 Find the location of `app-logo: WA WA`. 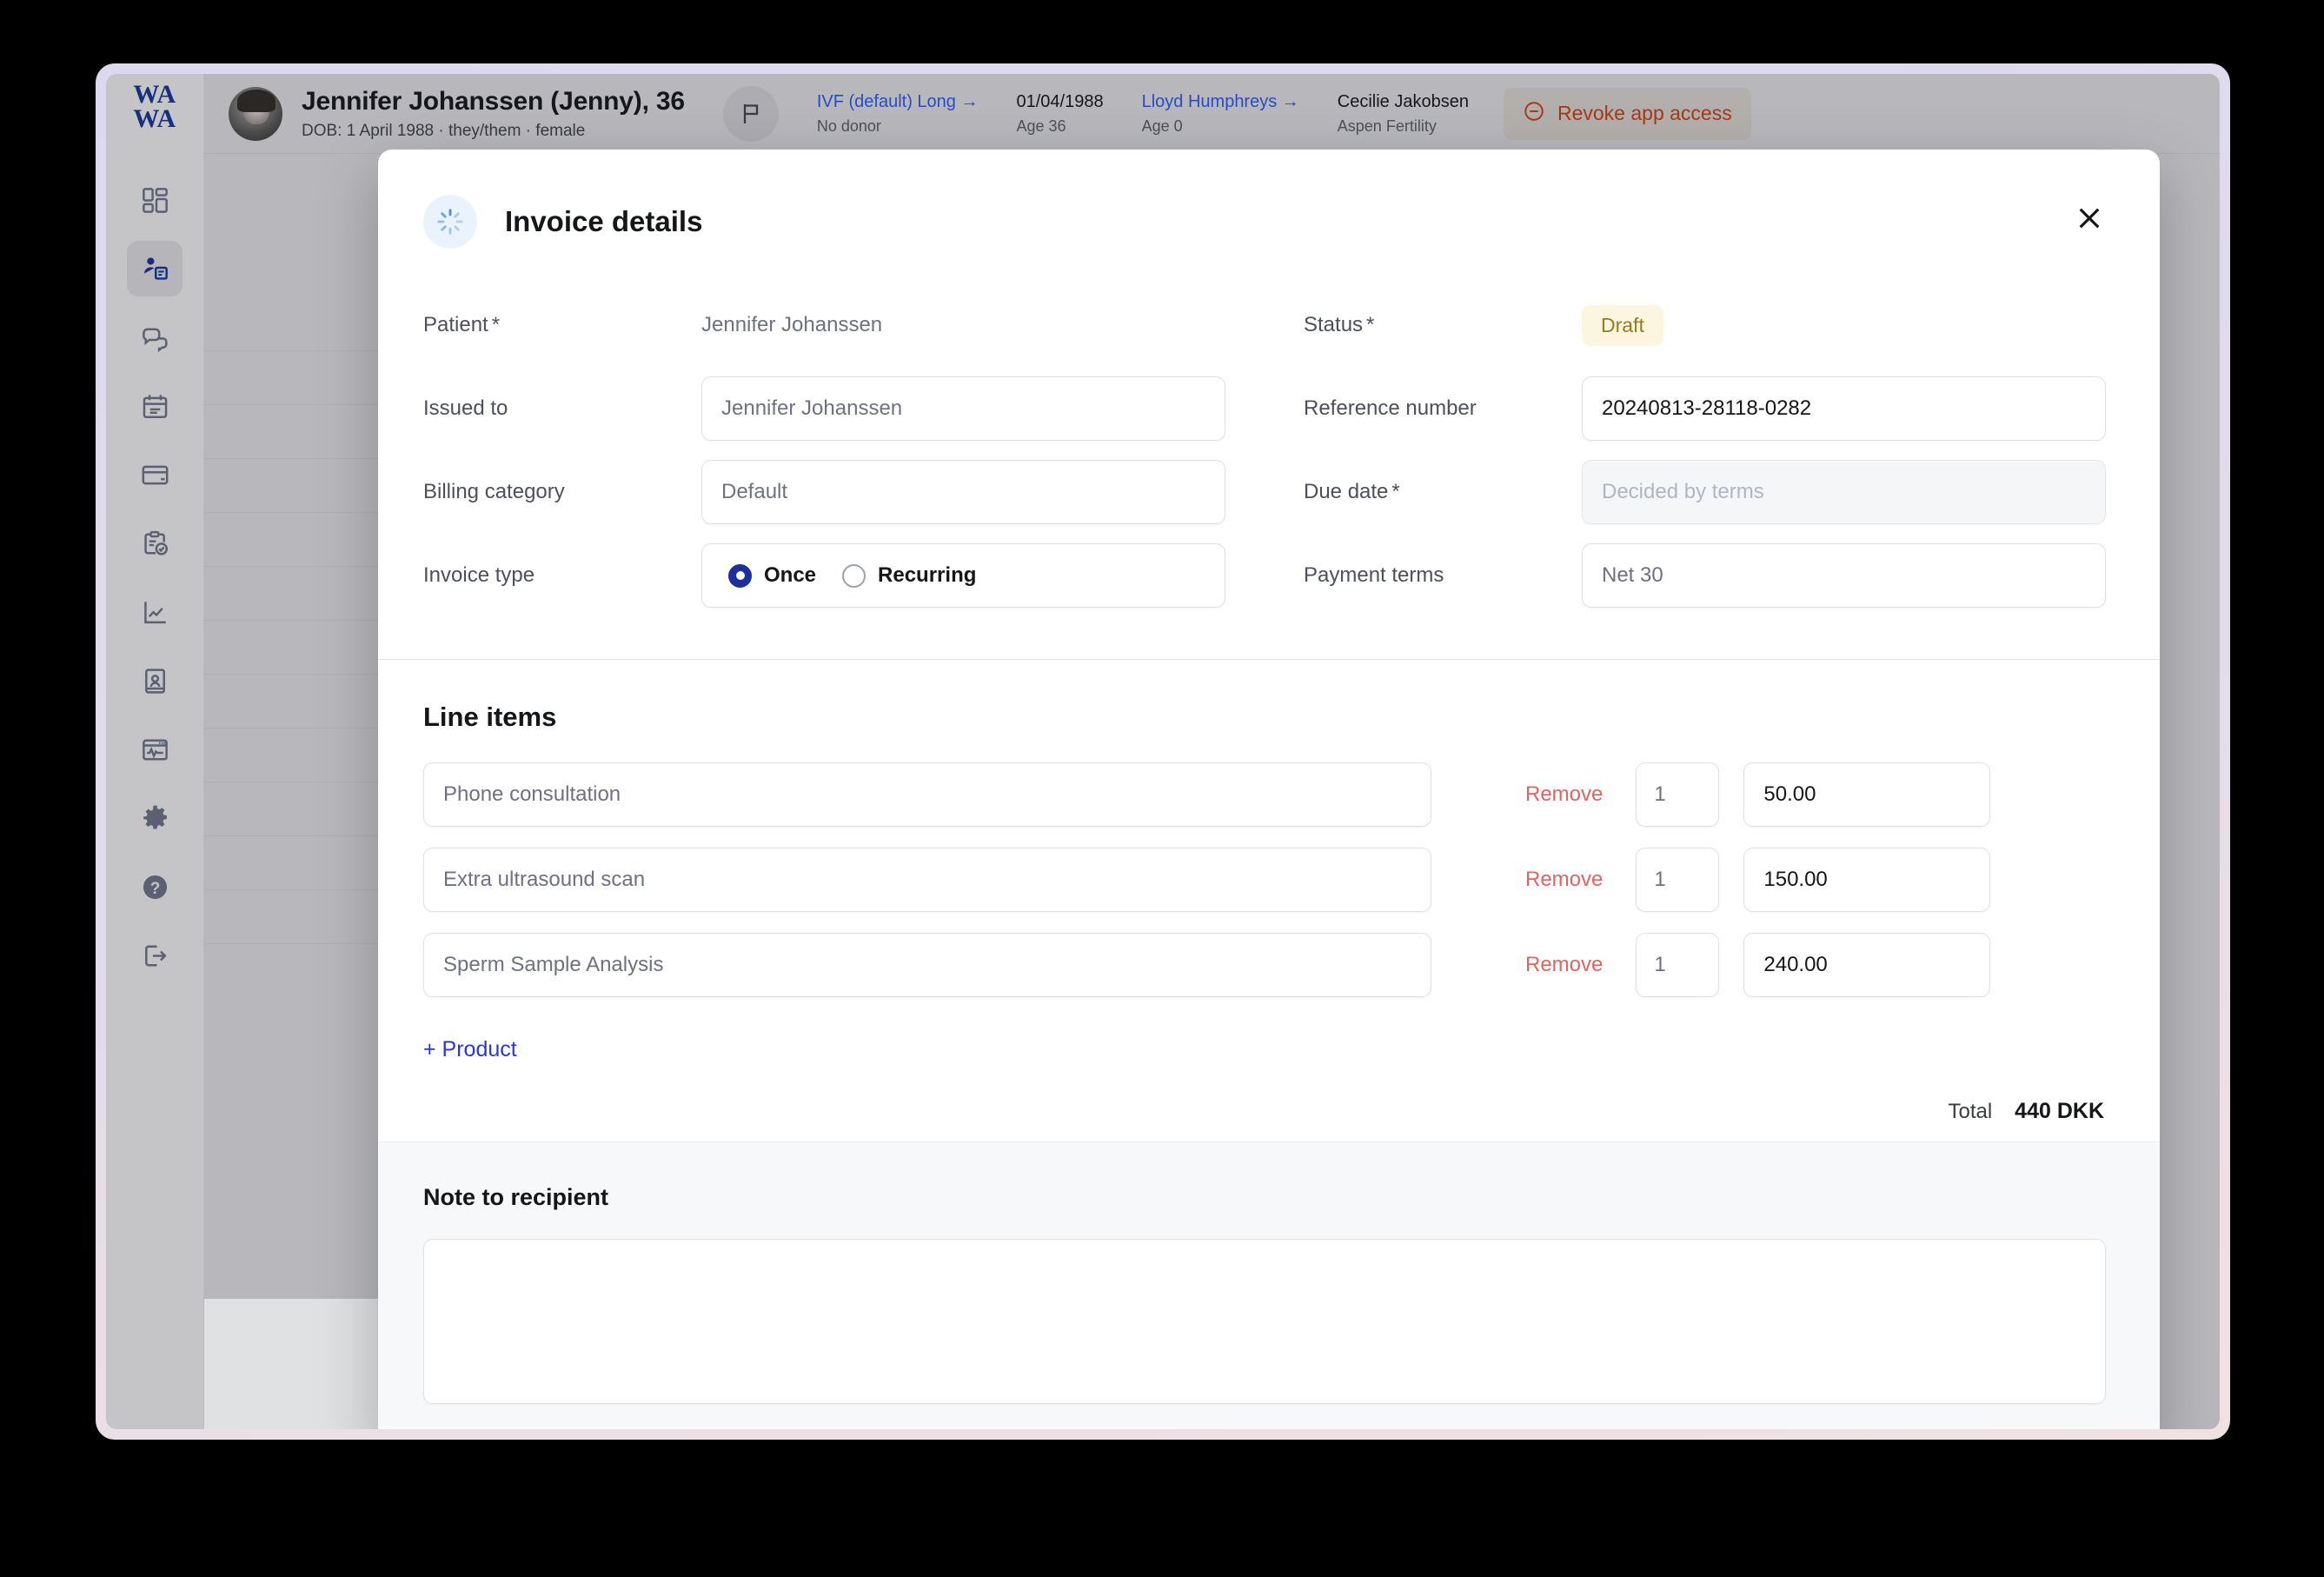

app-logo: WA WA is located at coordinates (154, 106).